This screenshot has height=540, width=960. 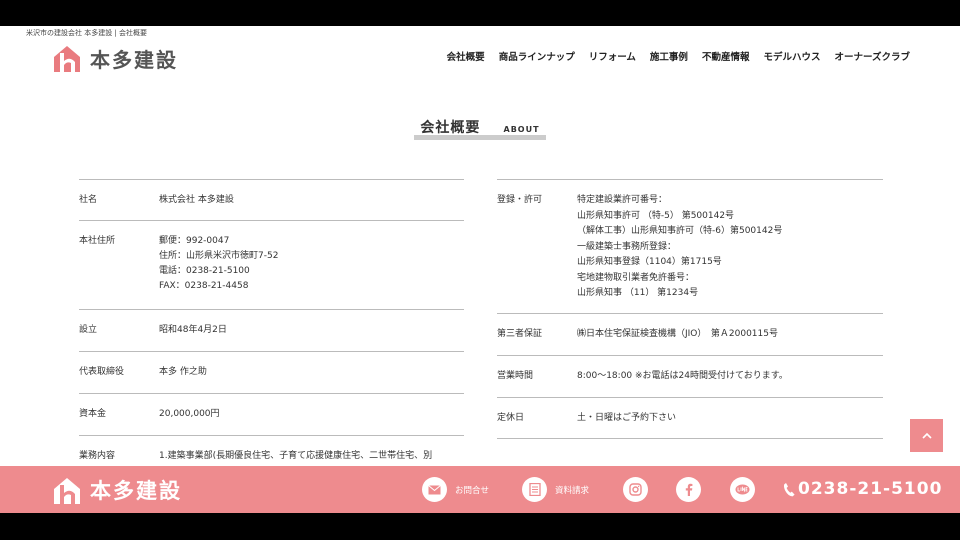 What do you see at coordinates (183, 372) in the screenshot?
I see `row-value: 本多 作之助` at bounding box center [183, 372].